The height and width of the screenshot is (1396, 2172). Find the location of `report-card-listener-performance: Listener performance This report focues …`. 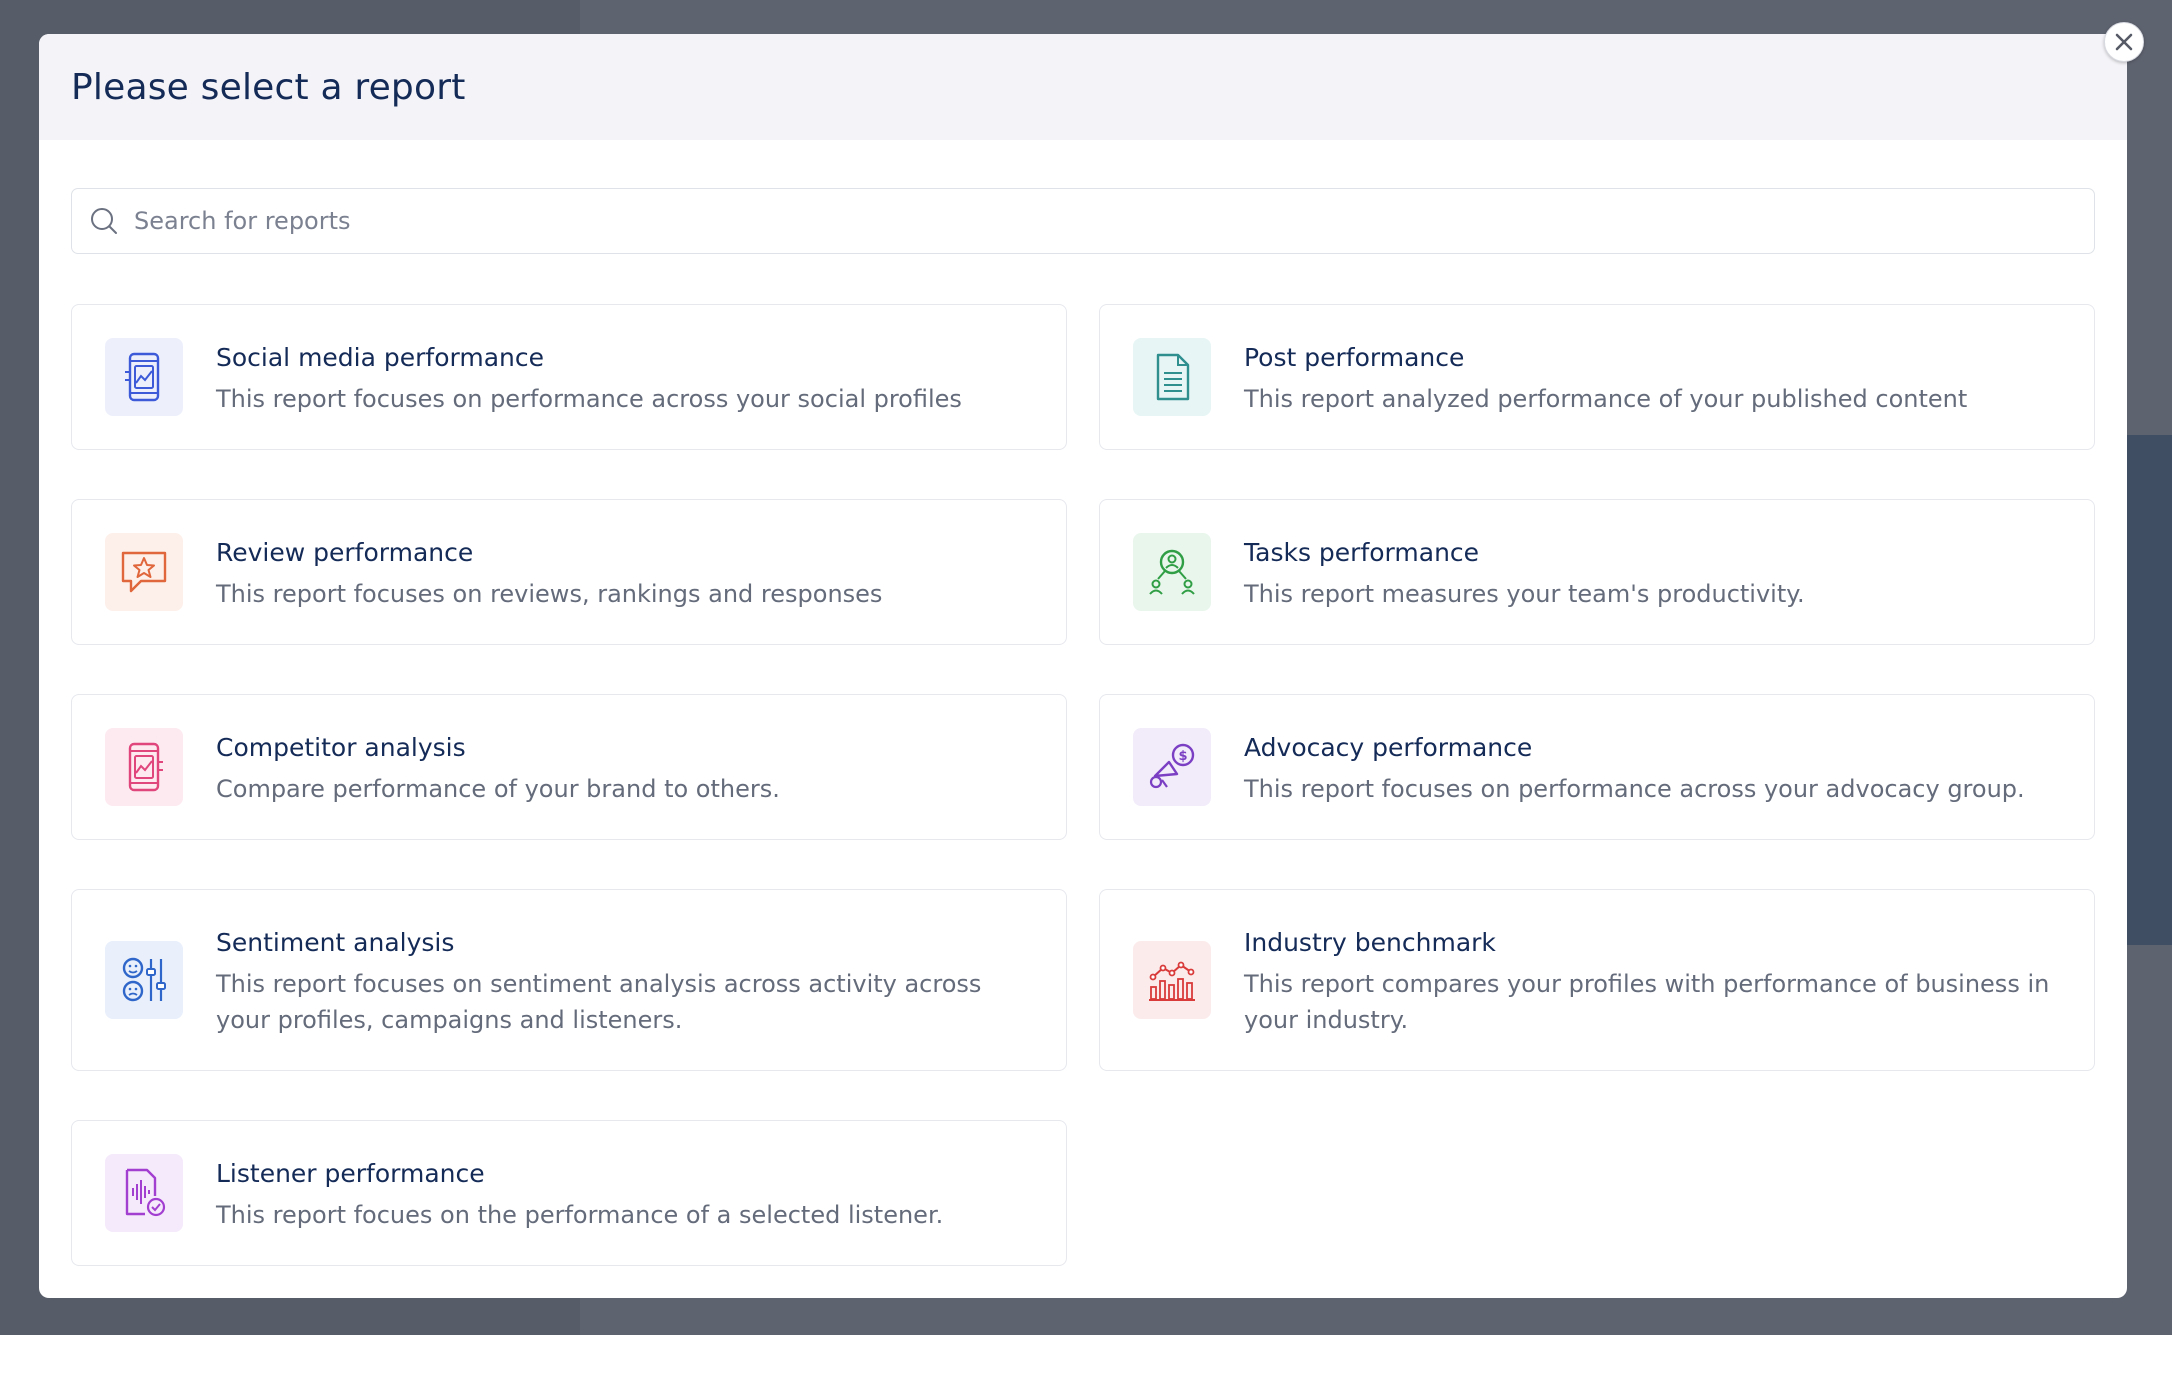

report-card-listener-performance: Listener performance This report focues … is located at coordinates (569, 1193).